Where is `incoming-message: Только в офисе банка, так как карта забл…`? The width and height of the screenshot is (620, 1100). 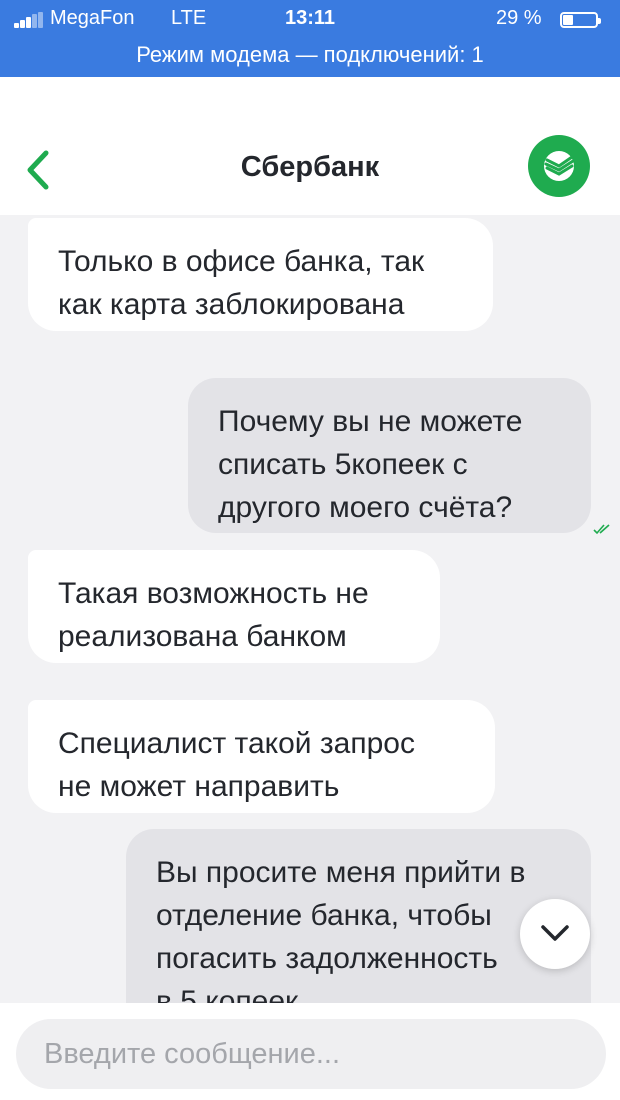
incoming-message: Только в офисе банка, так как карта забл… is located at coordinates (260, 274).